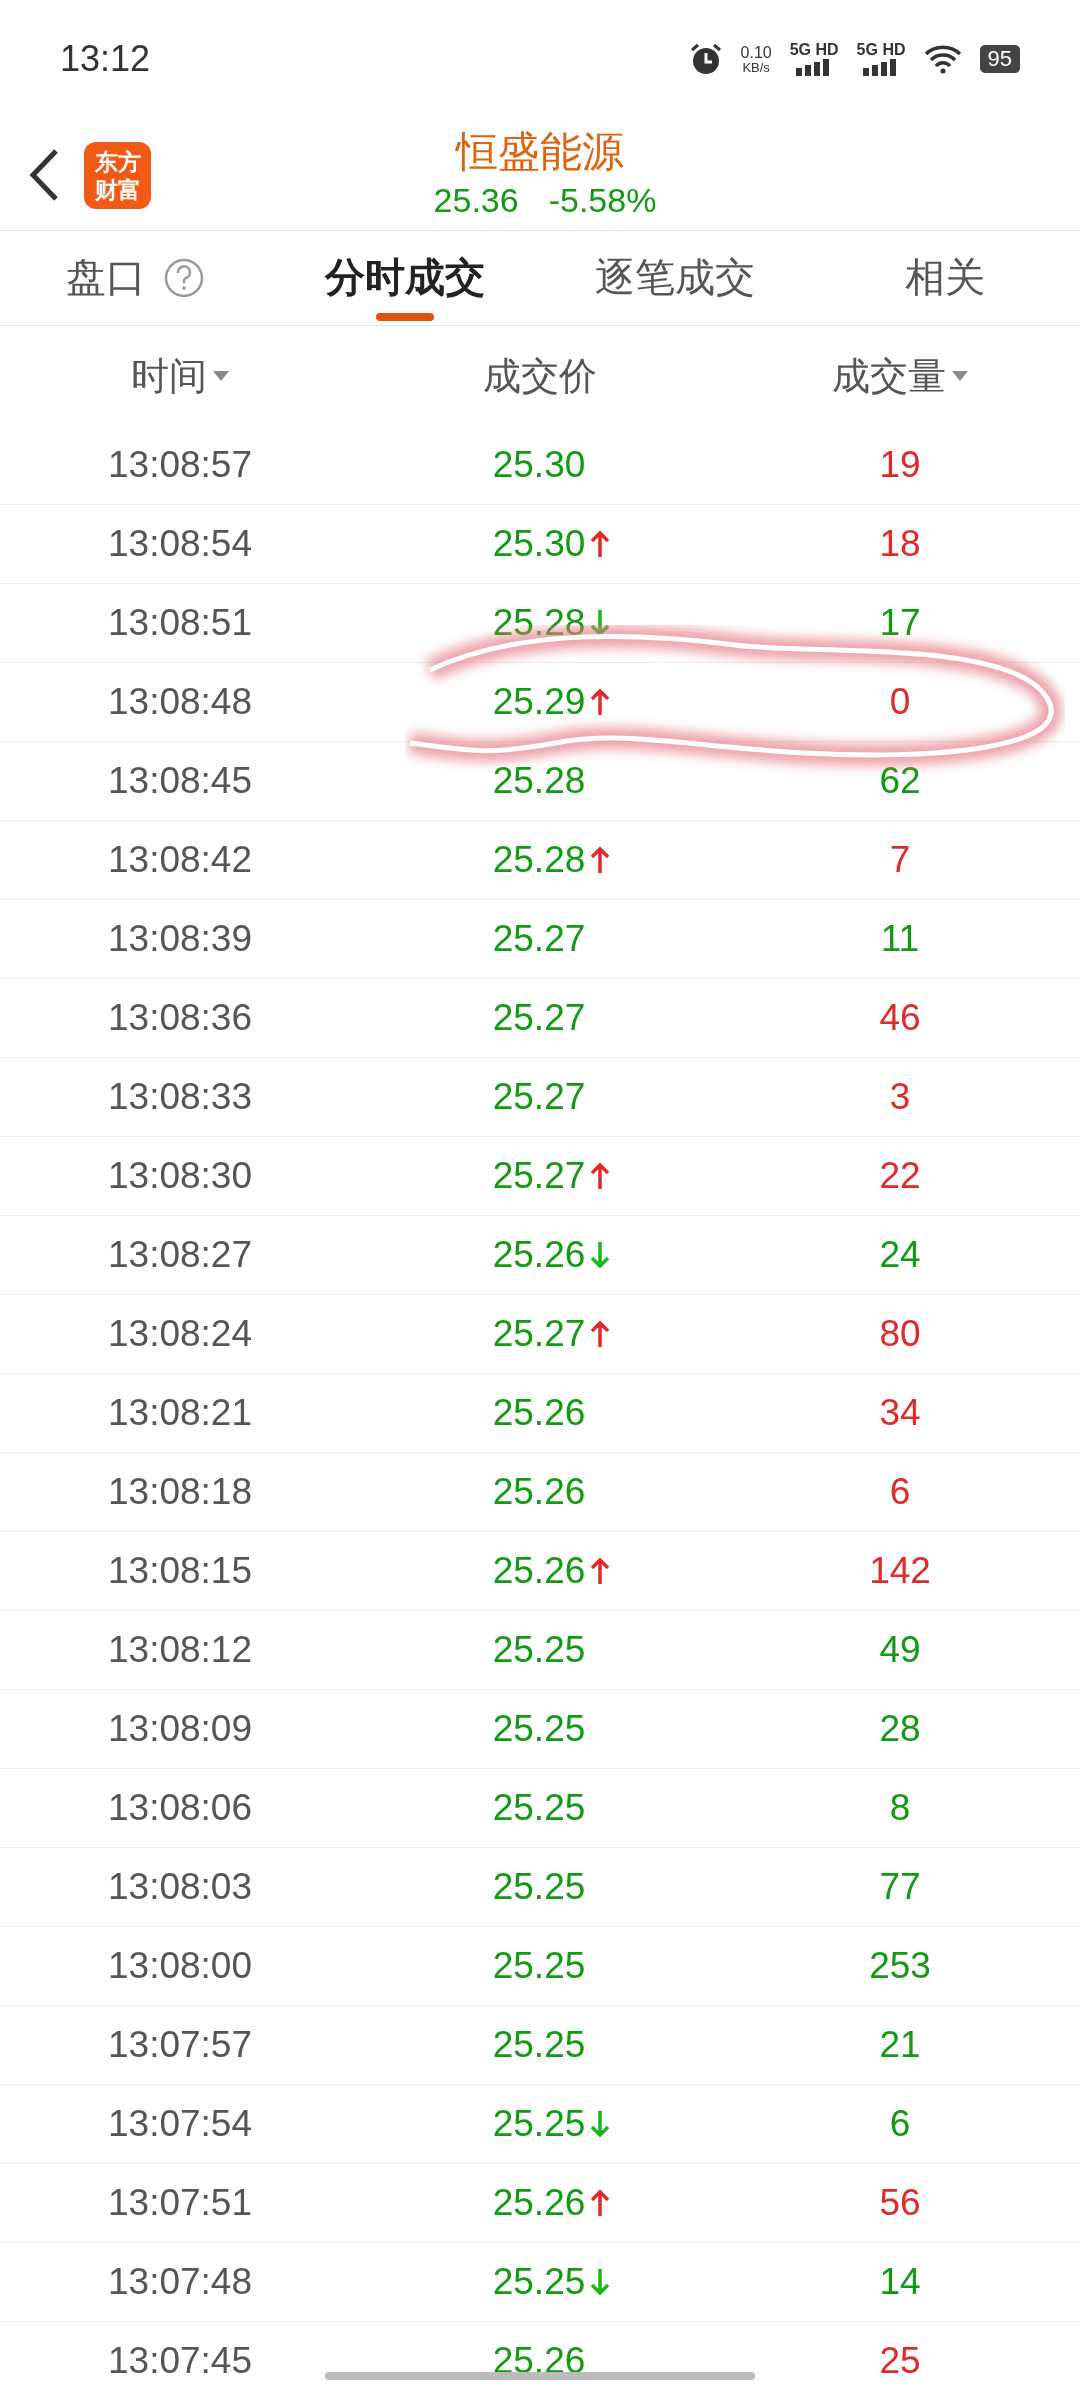 This screenshot has width=1080, height=2388. Describe the element at coordinates (889, 376) in the screenshot. I see `column-header: 成交量` at that location.